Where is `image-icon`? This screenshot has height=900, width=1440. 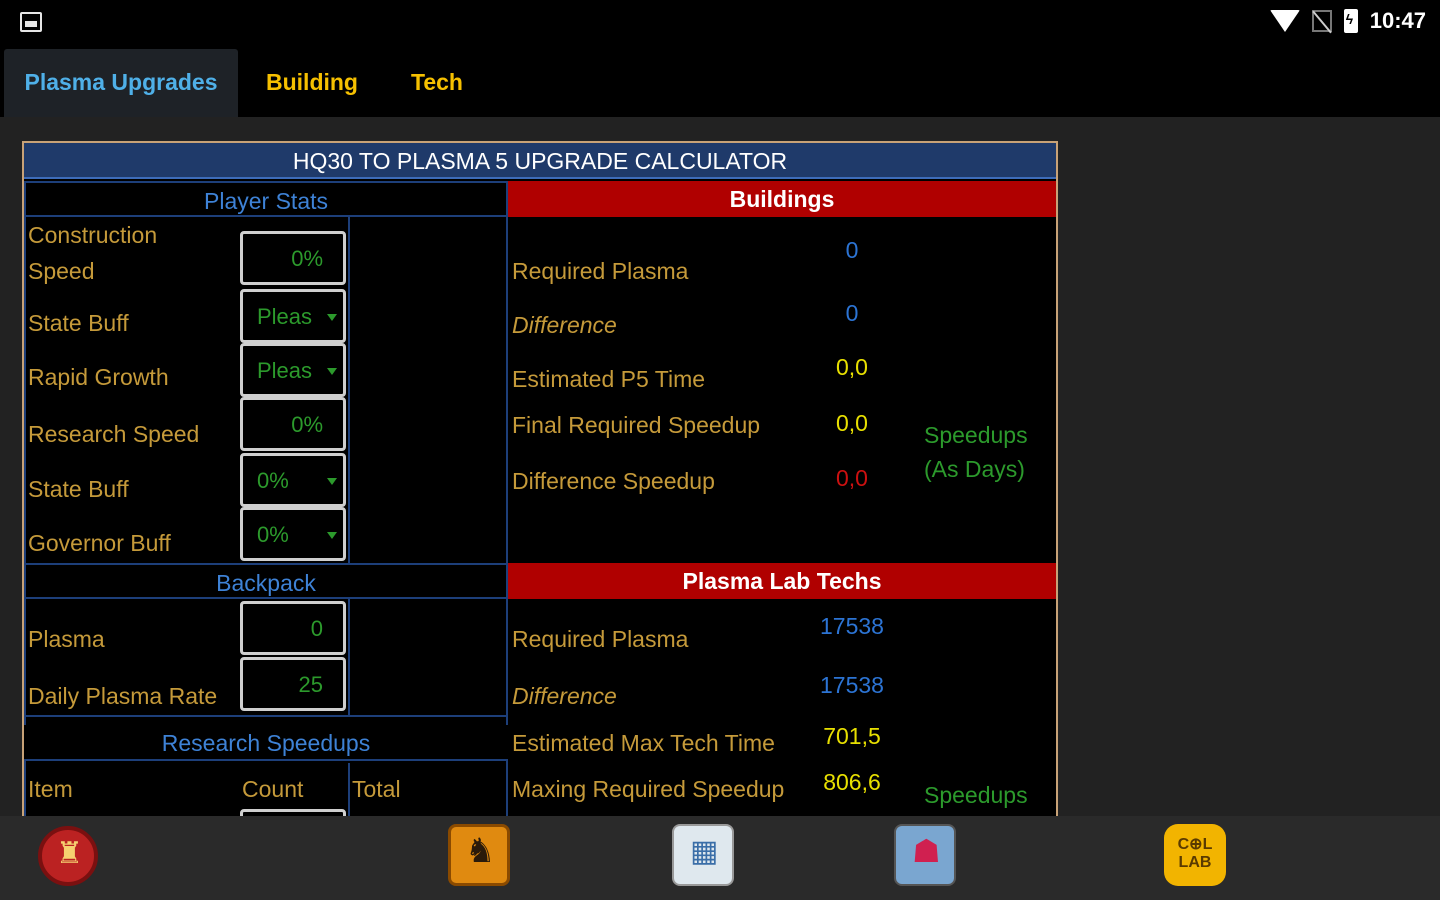
image-icon is located at coordinates (31, 22).